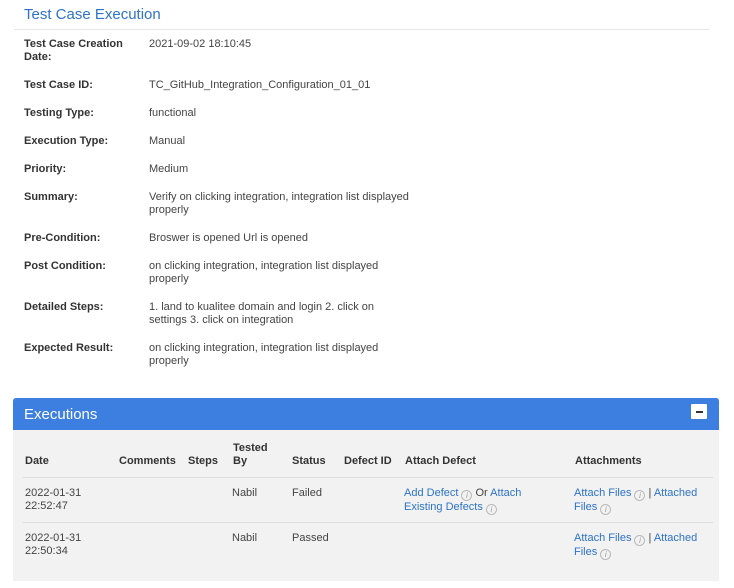  Describe the element at coordinates (440, 461) in the screenshot. I see `column-header-attach-defect: Attach Defect` at that location.